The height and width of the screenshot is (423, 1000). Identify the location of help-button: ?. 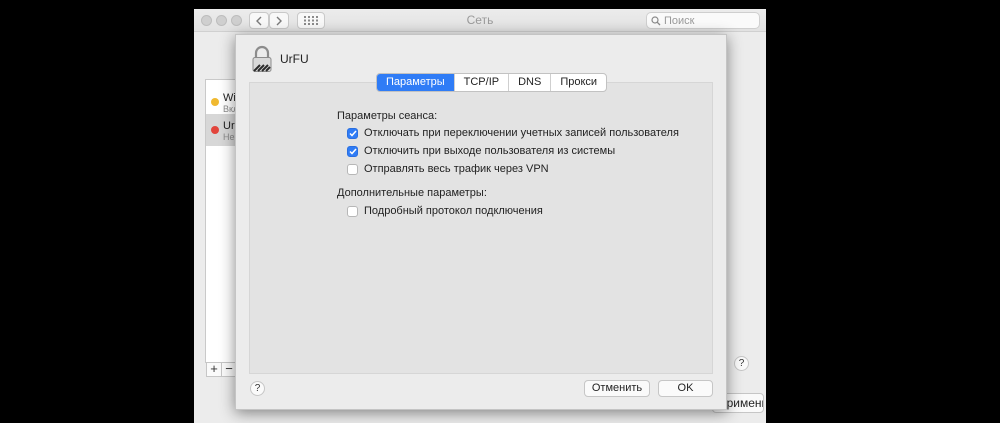
(741, 363).